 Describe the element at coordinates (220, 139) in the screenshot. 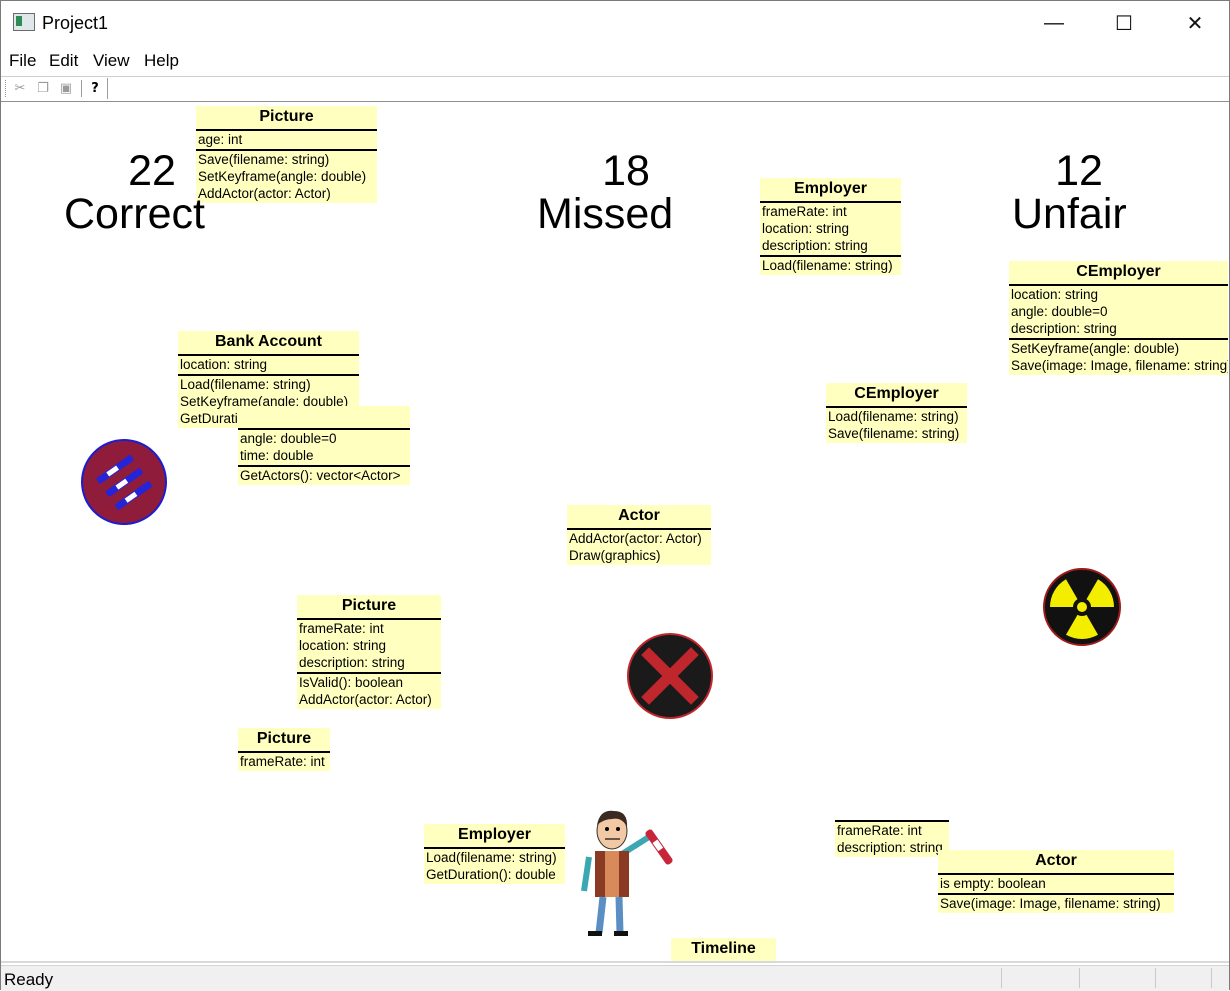

I see `attribute: age: int` at that location.